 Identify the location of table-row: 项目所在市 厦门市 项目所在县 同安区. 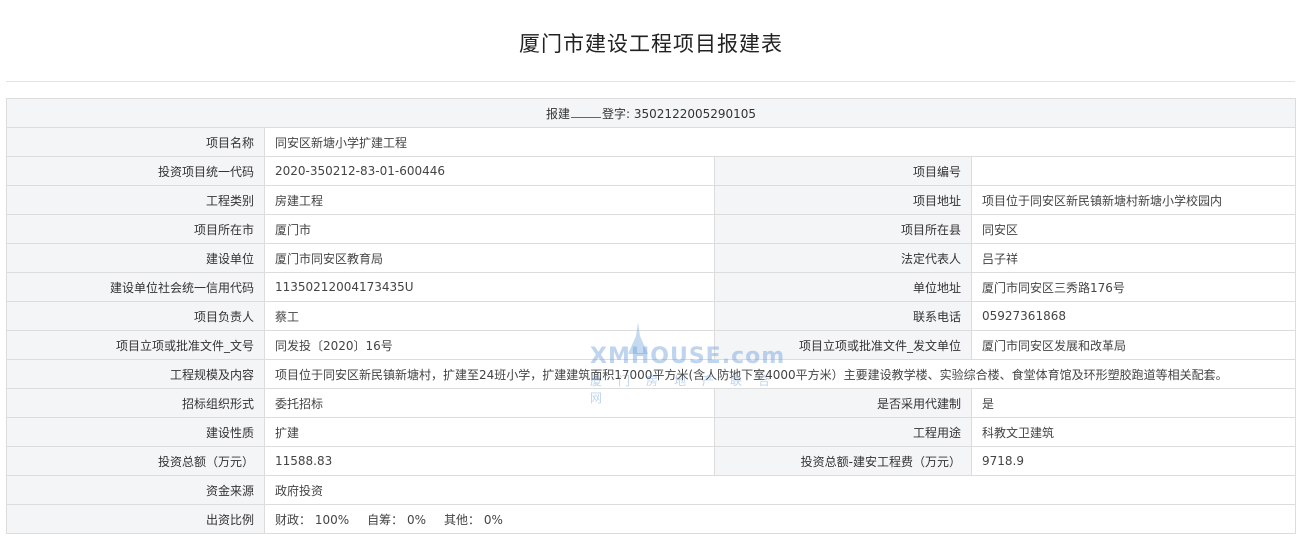
(651, 229).